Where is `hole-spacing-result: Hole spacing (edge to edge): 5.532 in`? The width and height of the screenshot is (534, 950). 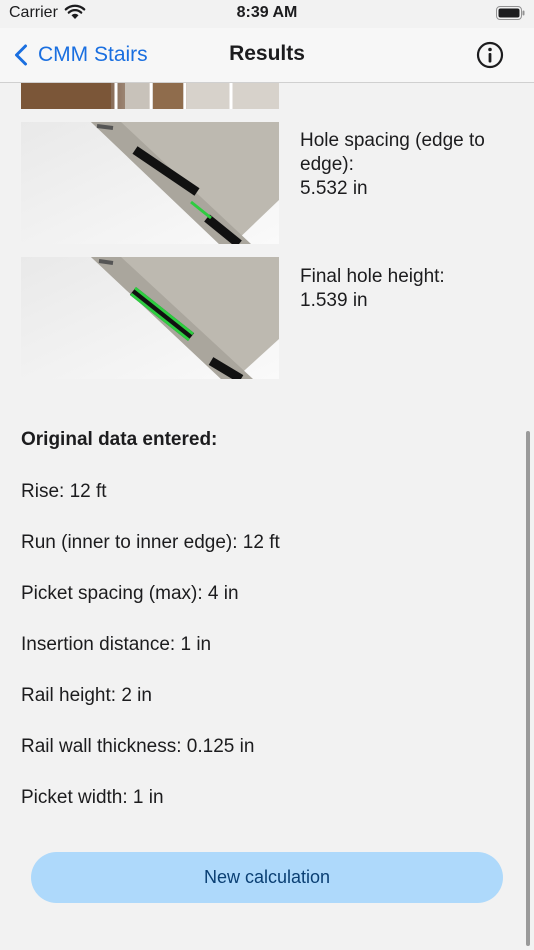 hole-spacing-result: Hole spacing (edge to edge): 5.532 in is located at coordinates (392, 164).